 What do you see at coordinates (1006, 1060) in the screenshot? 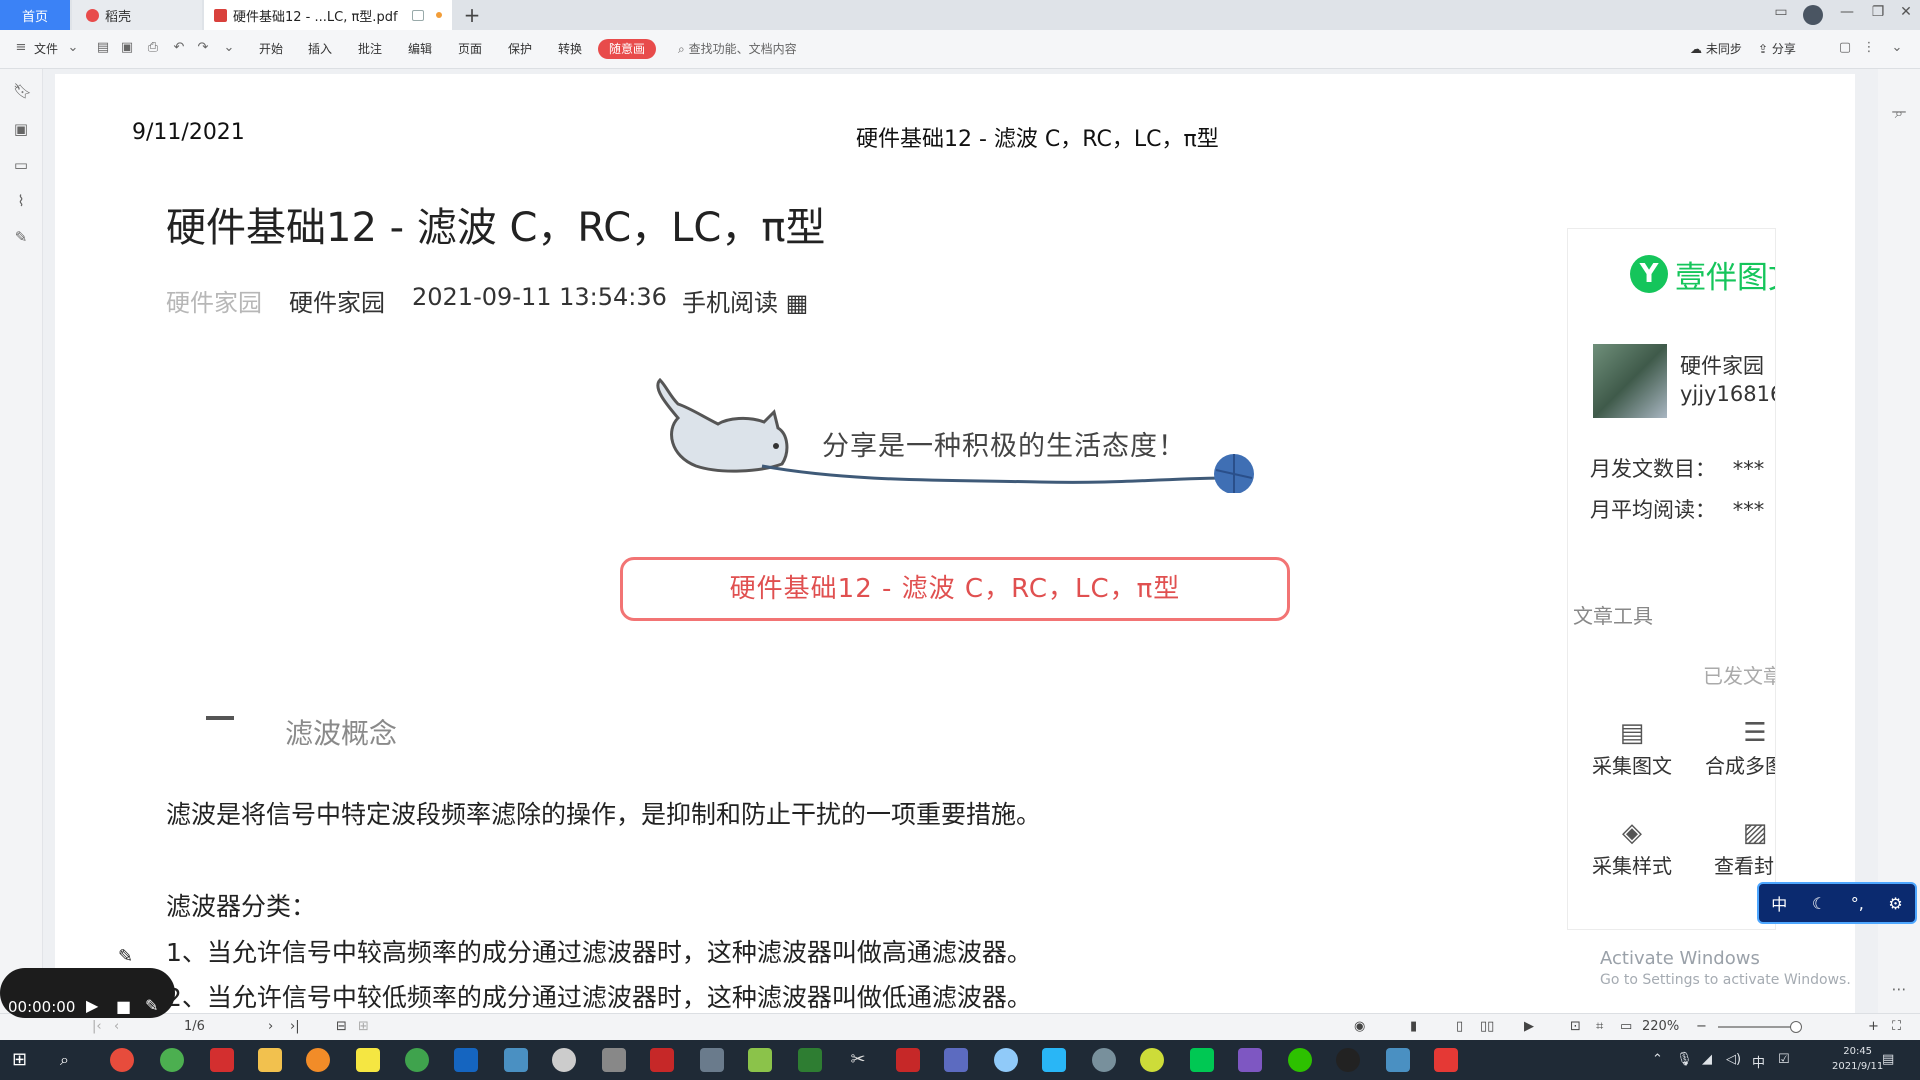
I see `globe-icon` at bounding box center [1006, 1060].